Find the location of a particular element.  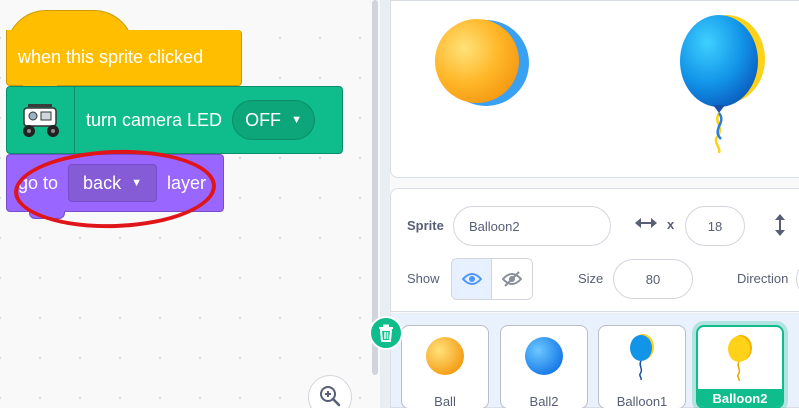

balloon-sprite is located at coordinates (722, 85).